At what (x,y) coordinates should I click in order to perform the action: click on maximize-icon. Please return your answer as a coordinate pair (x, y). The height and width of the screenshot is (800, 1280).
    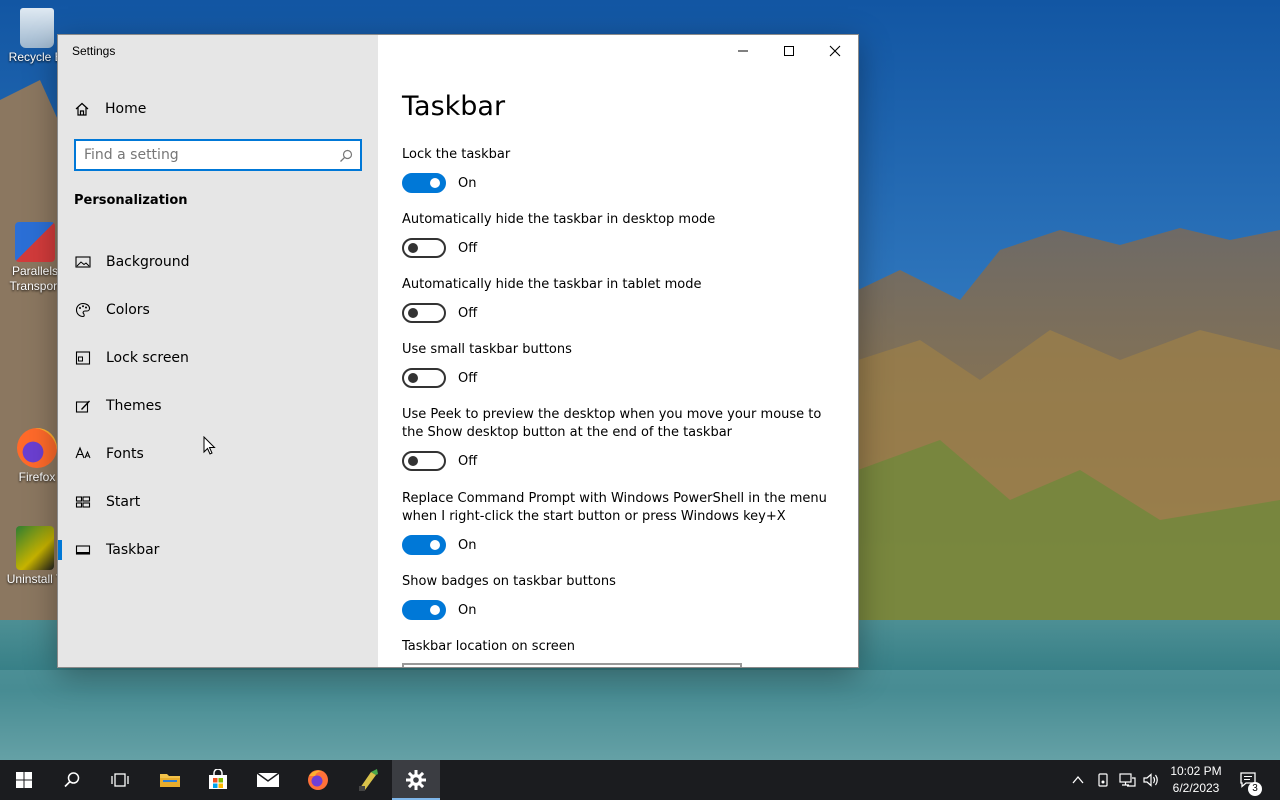
    Looking at the image, I should click on (789, 51).